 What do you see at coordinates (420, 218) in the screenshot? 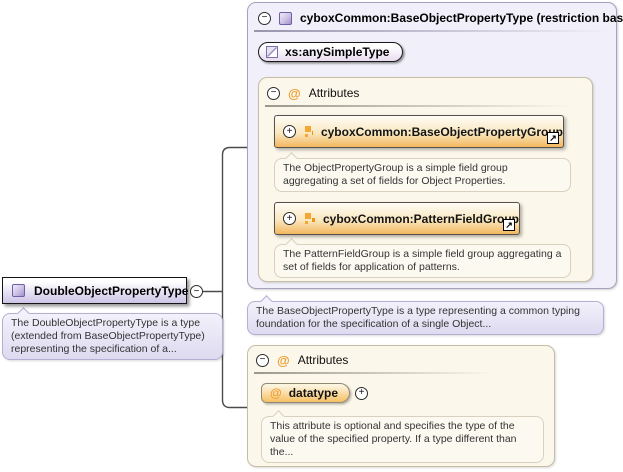
I see `attribute-group-label: cyboxCommon:PatternFieldGroup` at bounding box center [420, 218].